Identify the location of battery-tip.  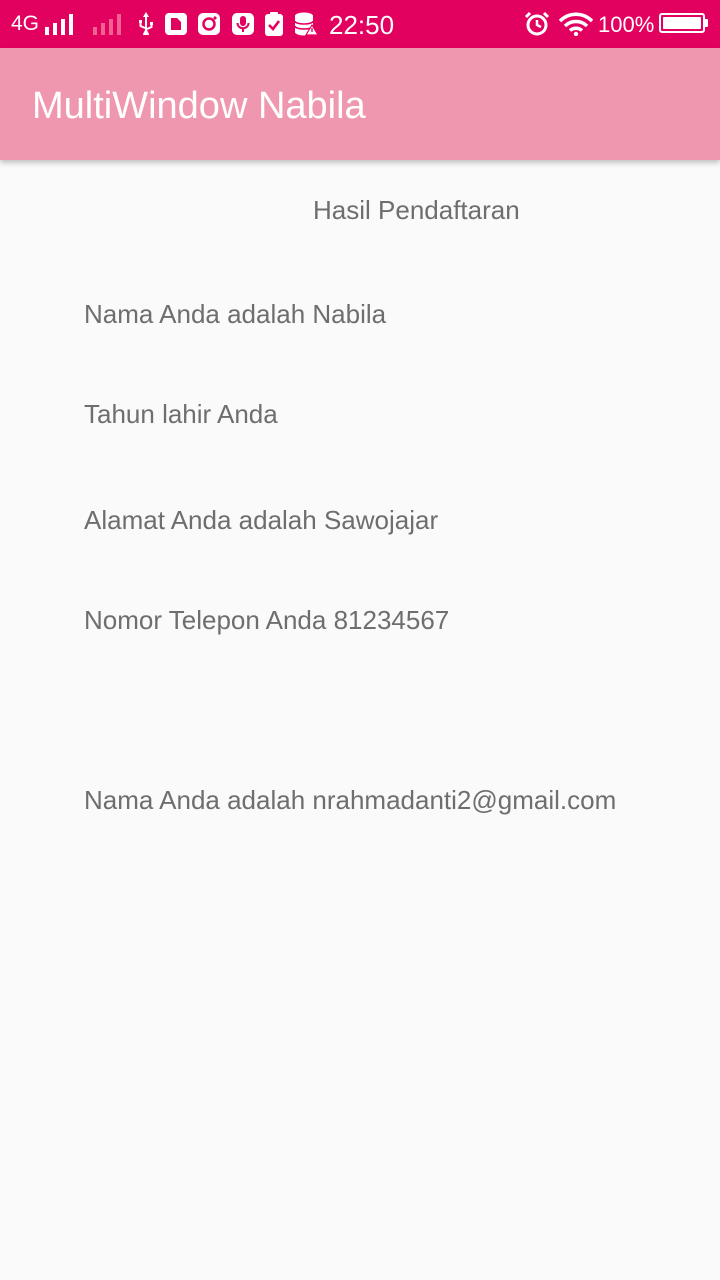
(706, 23).